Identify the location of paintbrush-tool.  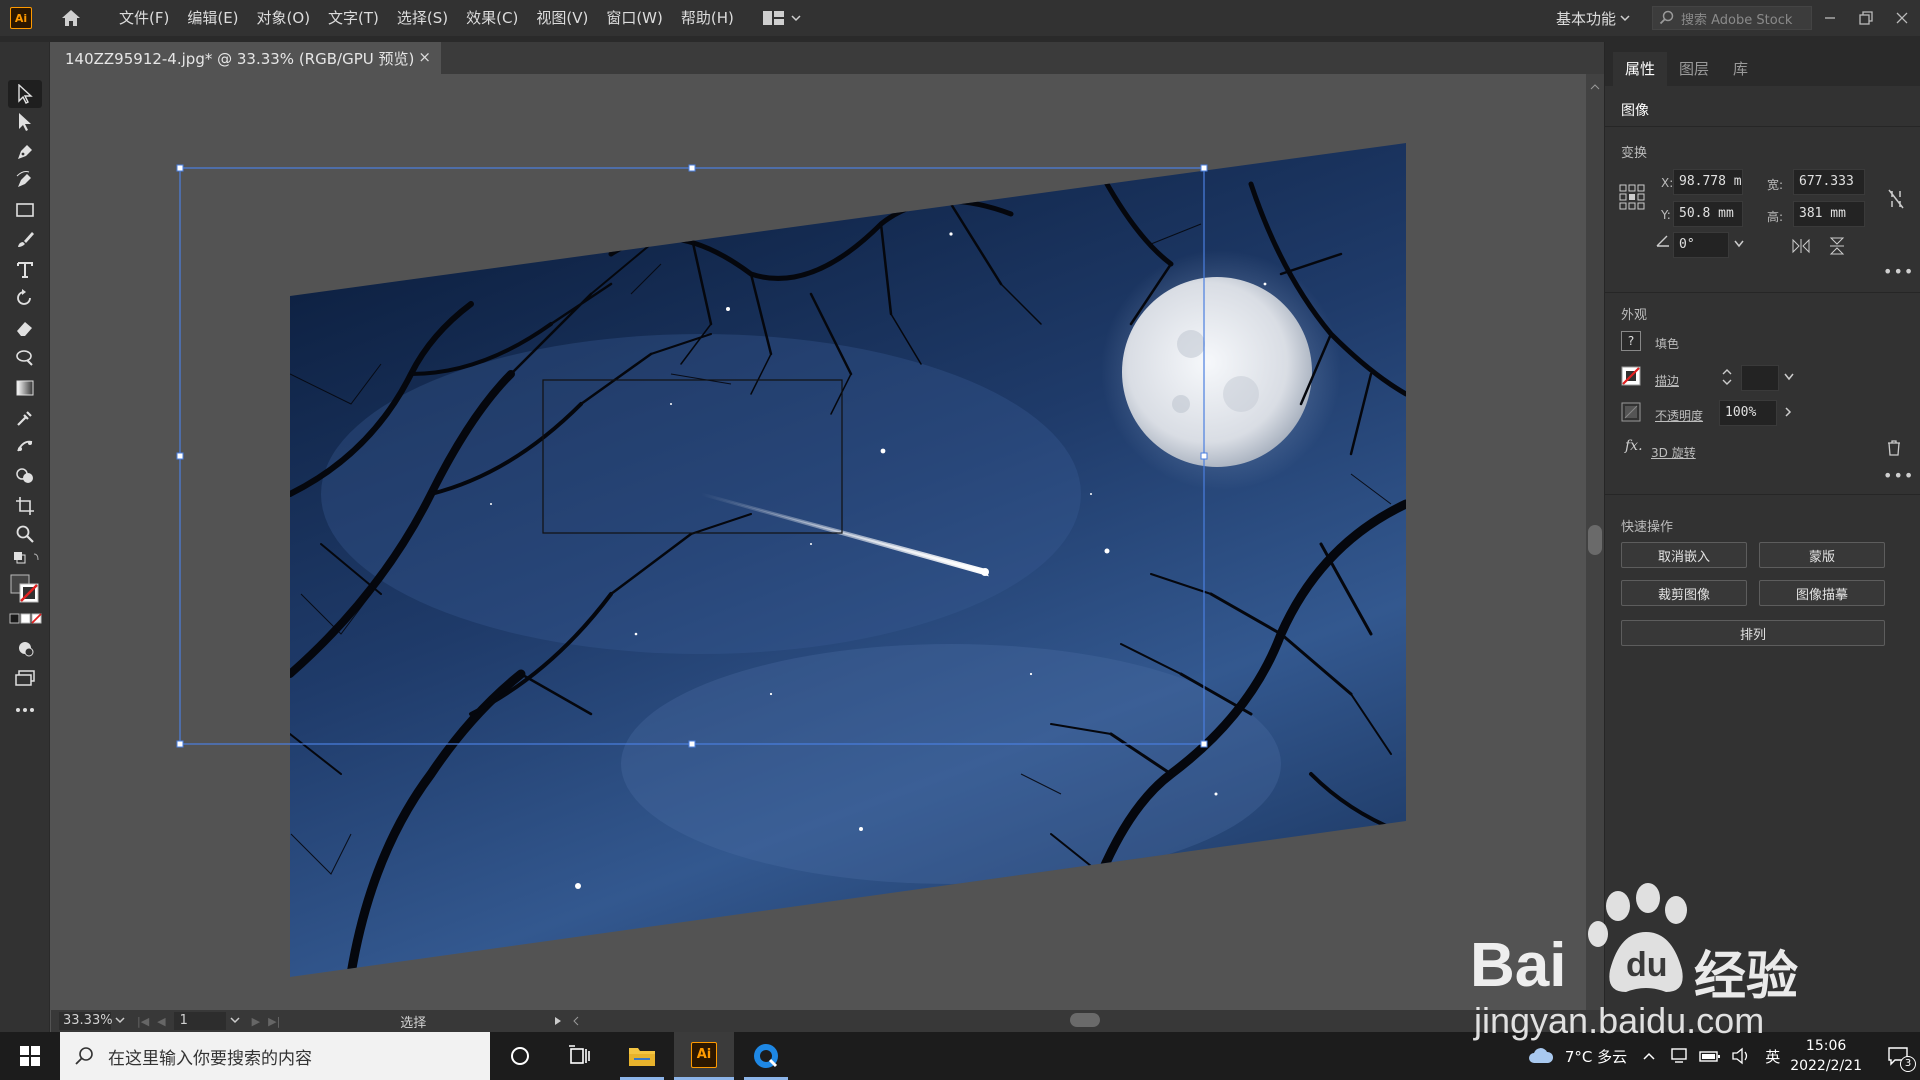
(25, 240).